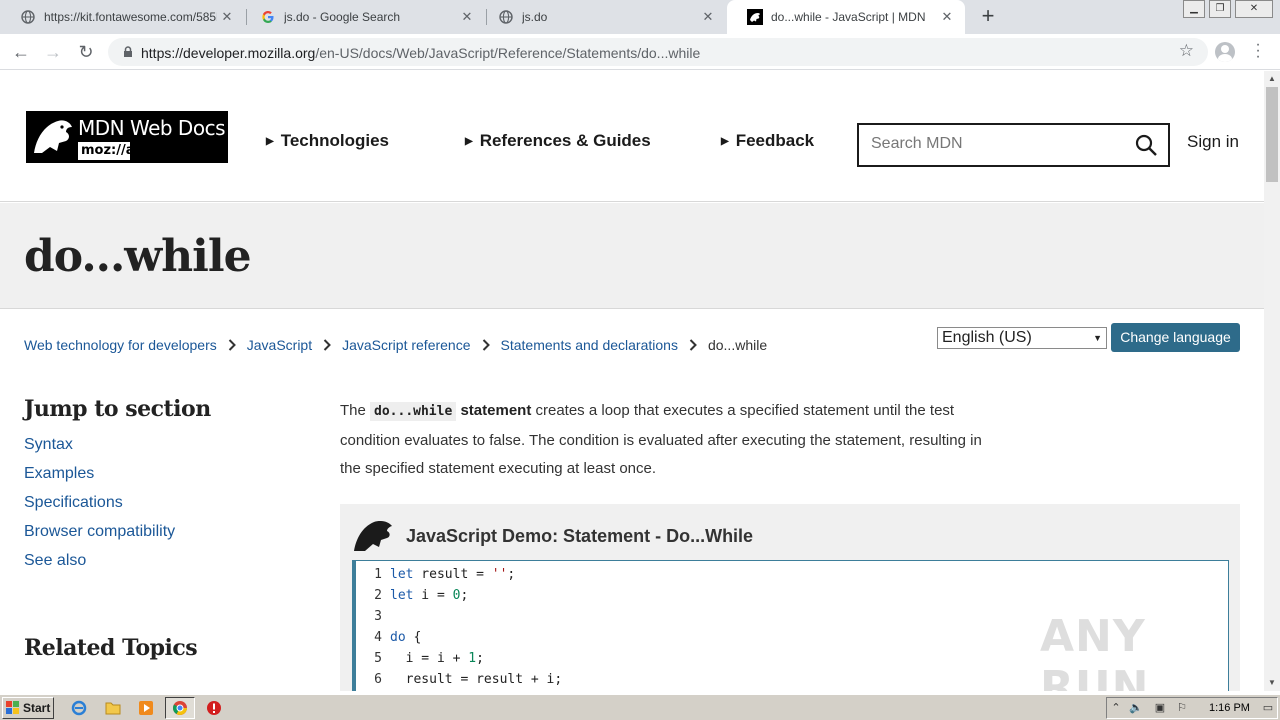 Image resolution: width=1280 pixels, height=720 pixels. What do you see at coordinates (412, 595) in the screenshot?
I see `code-line: 2 let i = 0;` at bounding box center [412, 595].